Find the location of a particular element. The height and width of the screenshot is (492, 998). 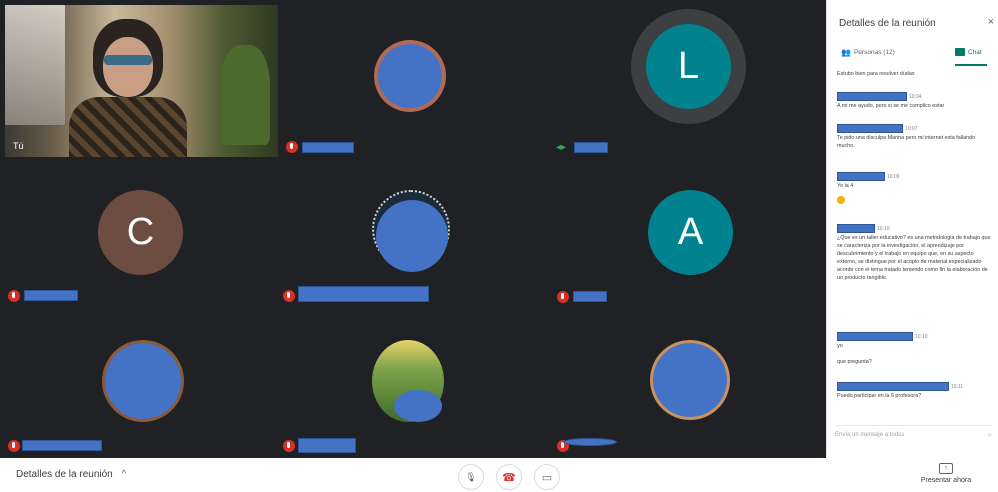

people-icon: 👥 is located at coordinates (846, 52).